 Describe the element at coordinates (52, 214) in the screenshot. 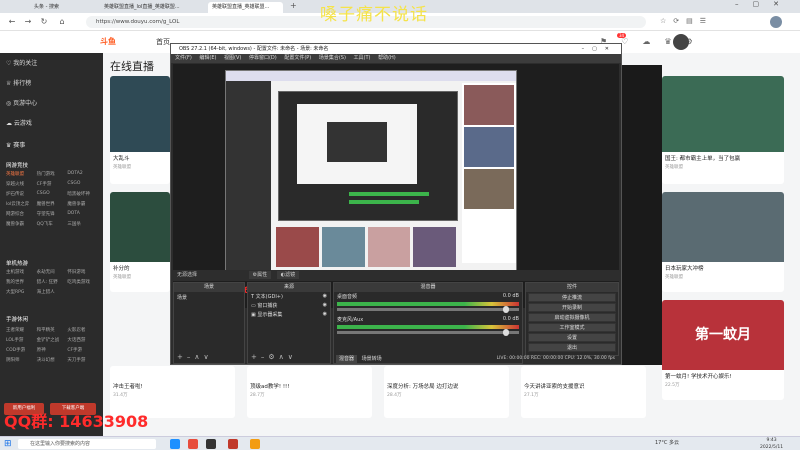

I see `category-link: 守望先锋` at that location.